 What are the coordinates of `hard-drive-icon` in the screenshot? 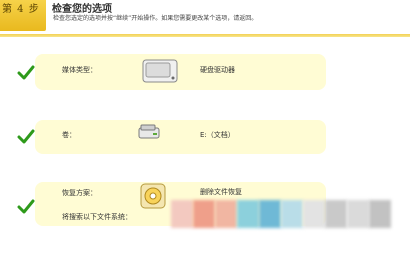 It's located at (160, 71).